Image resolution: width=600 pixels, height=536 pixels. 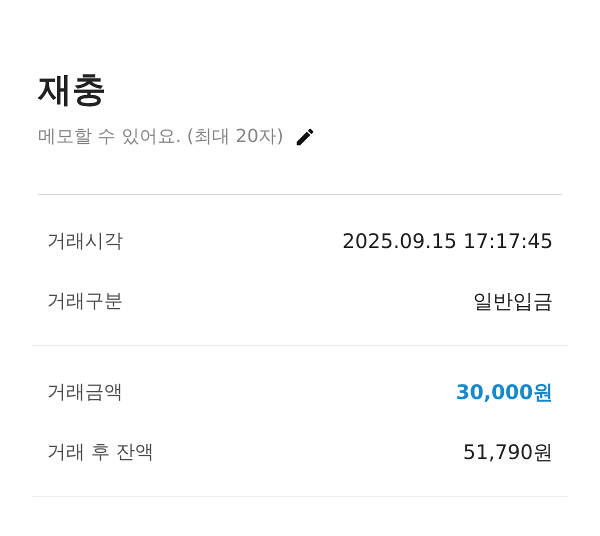 I want to click on row-value: 2025.09.15 17:17:45, so click(x=447, y=241).